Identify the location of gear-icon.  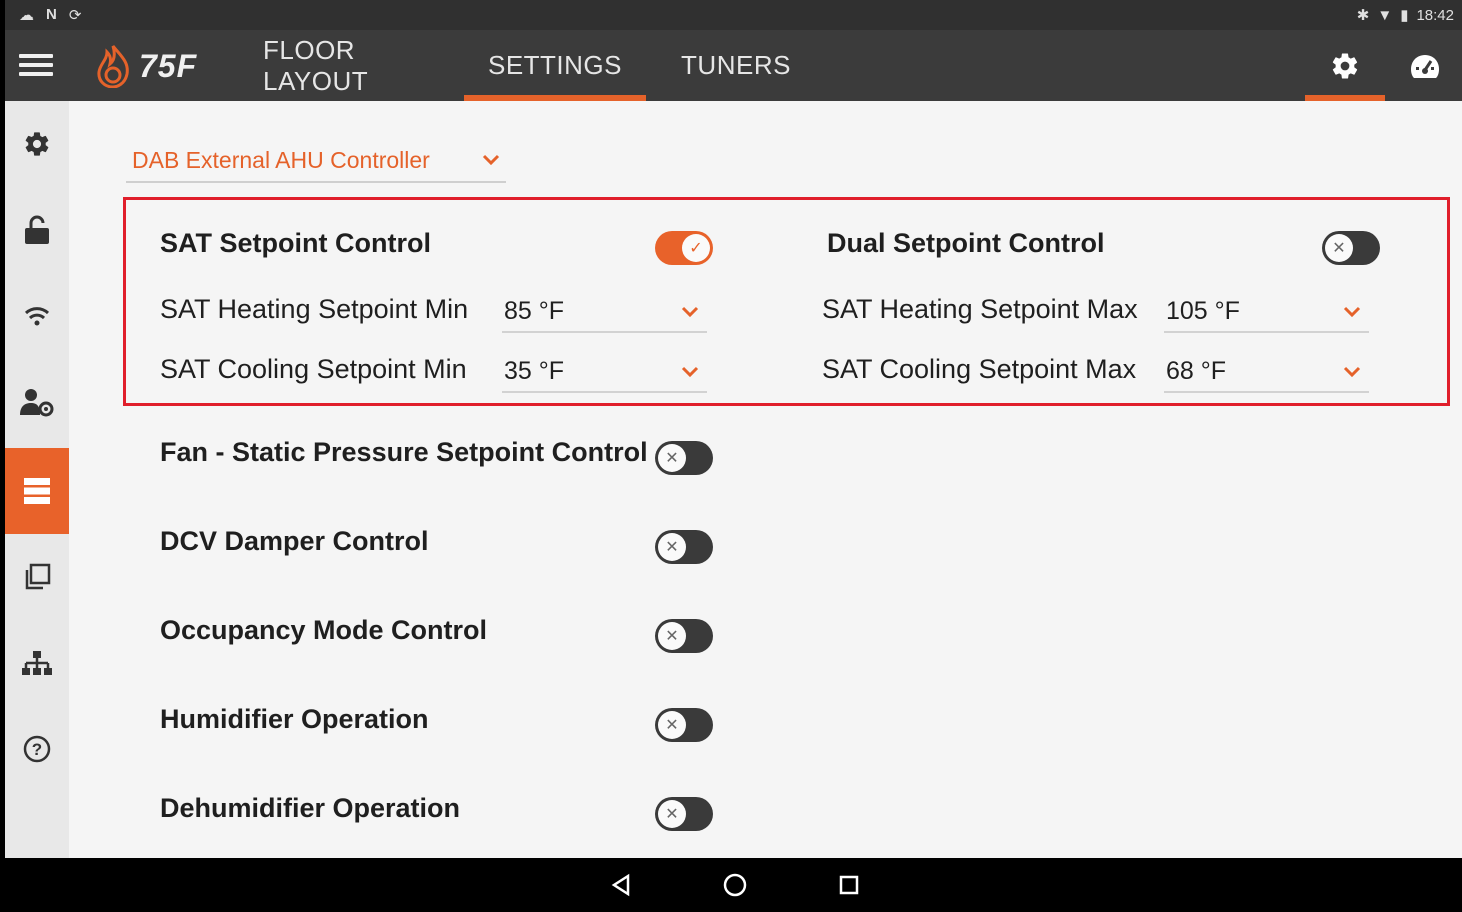
(37, 144).